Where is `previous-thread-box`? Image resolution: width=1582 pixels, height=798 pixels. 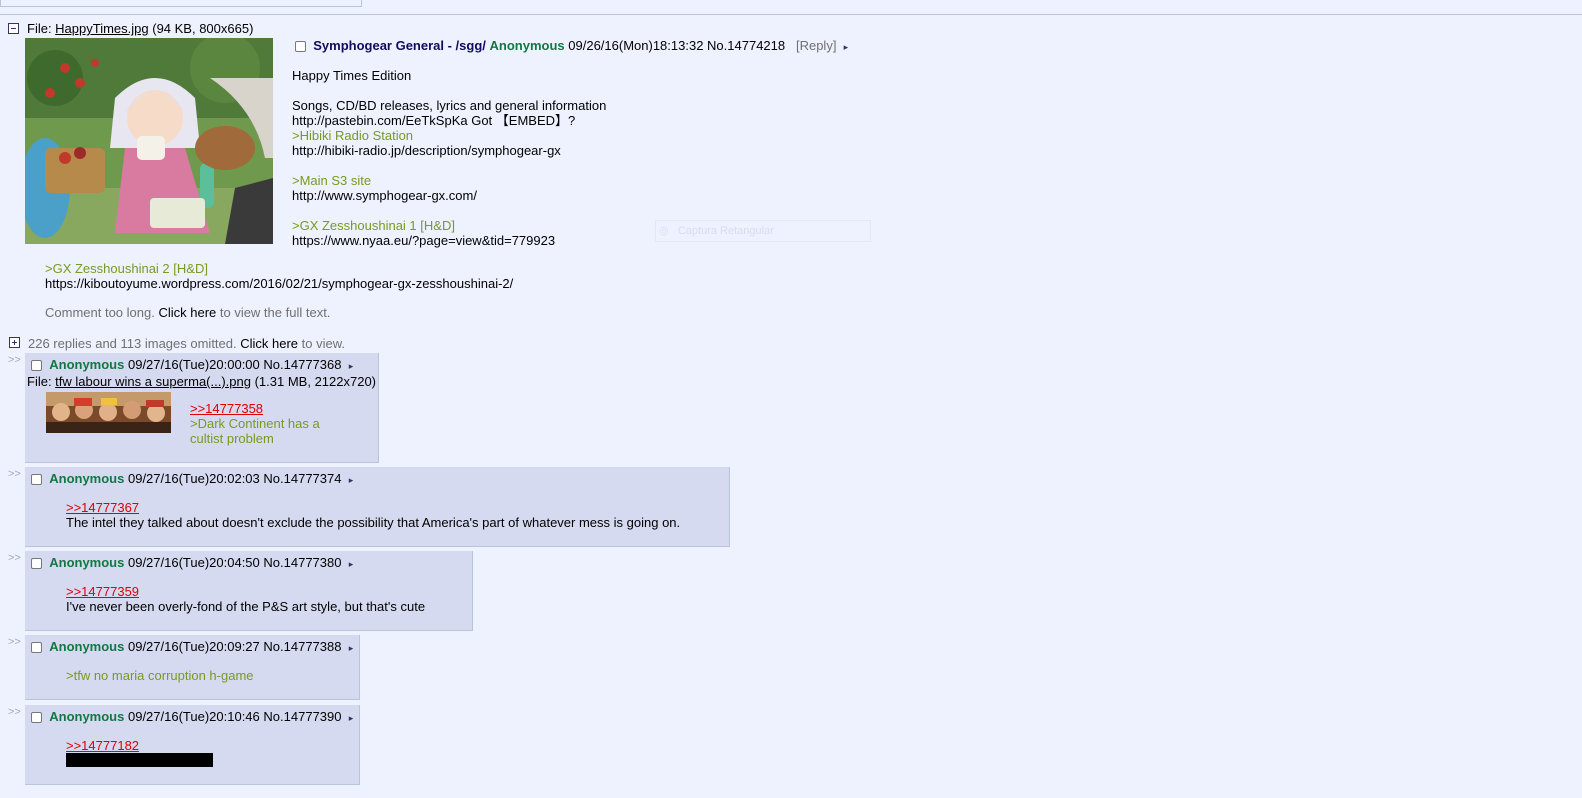 previous-thread-box is located at coordinates (181, 3).